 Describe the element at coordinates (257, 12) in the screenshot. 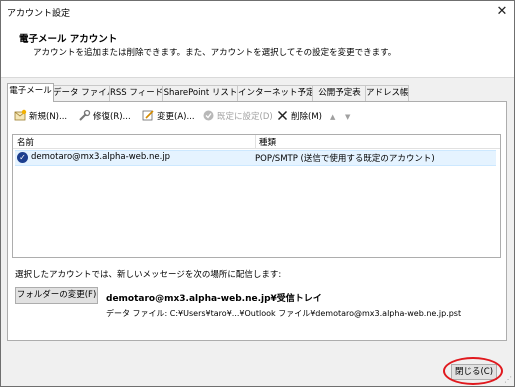

I see `title-bar: アカウント設定 ✕` at that location.